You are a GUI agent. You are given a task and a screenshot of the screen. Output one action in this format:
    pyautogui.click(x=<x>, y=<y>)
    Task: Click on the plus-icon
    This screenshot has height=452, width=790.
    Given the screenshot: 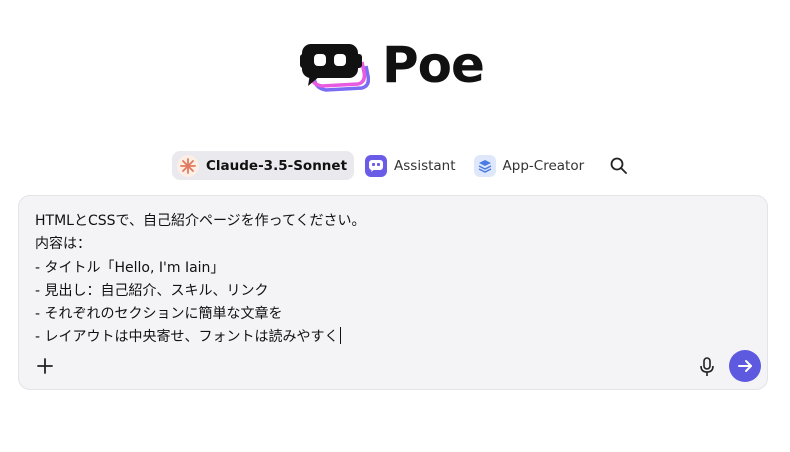 What is the action you would take?
    pyautogui.click(x=45, y=366)
    